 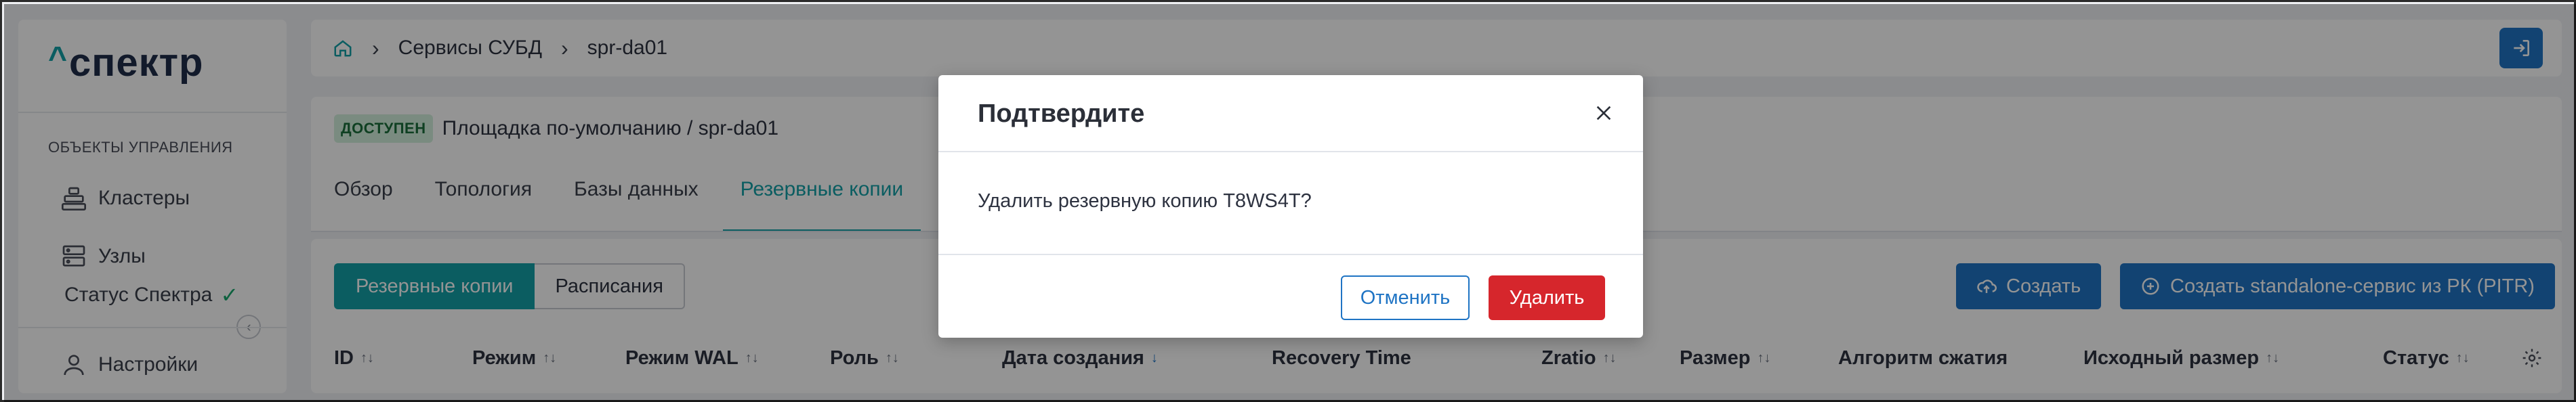 I want to click on close-icon, so click(x=1604, y=113).